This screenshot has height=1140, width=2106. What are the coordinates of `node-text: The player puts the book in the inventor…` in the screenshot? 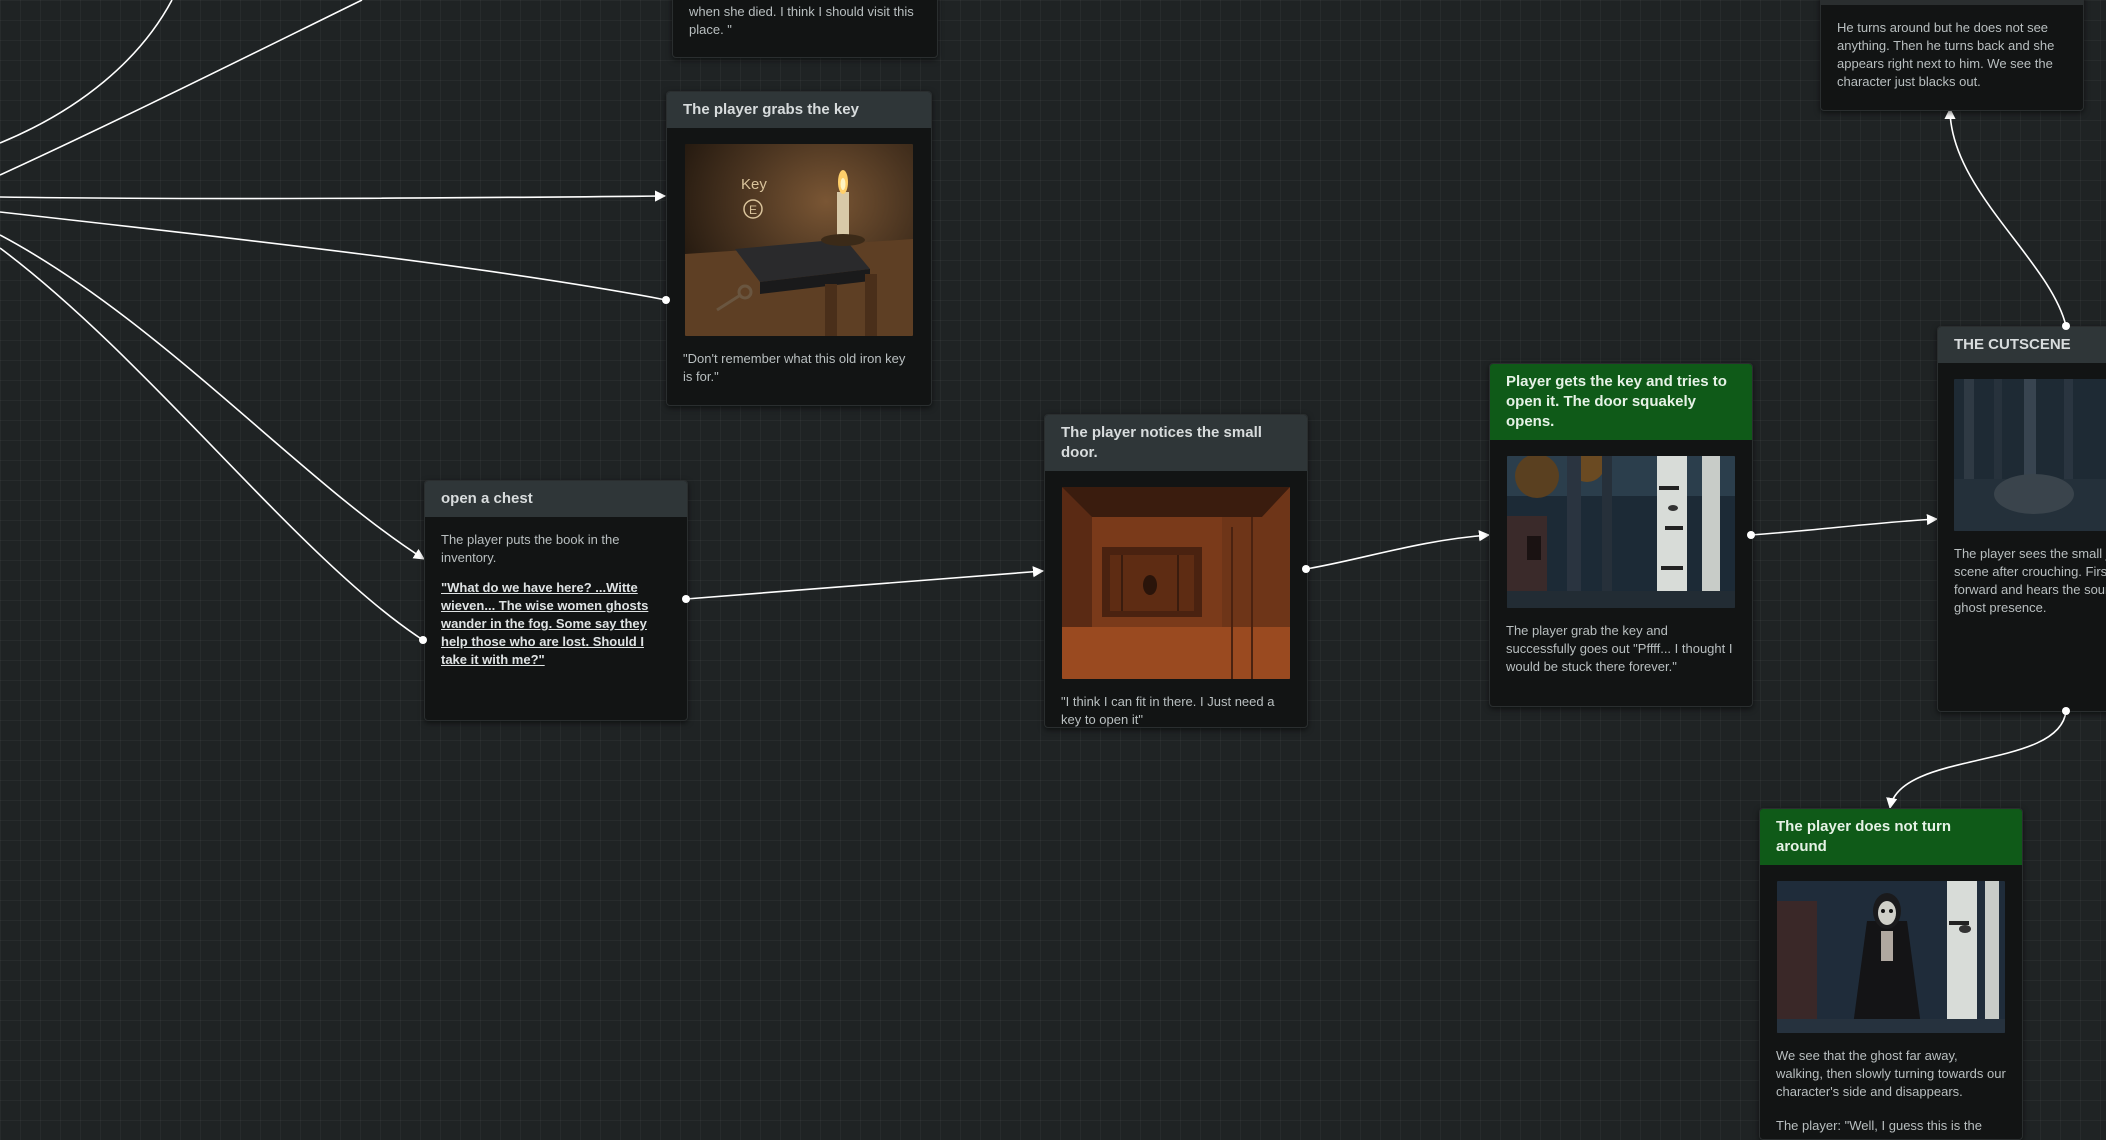 It's located at (530, 548).